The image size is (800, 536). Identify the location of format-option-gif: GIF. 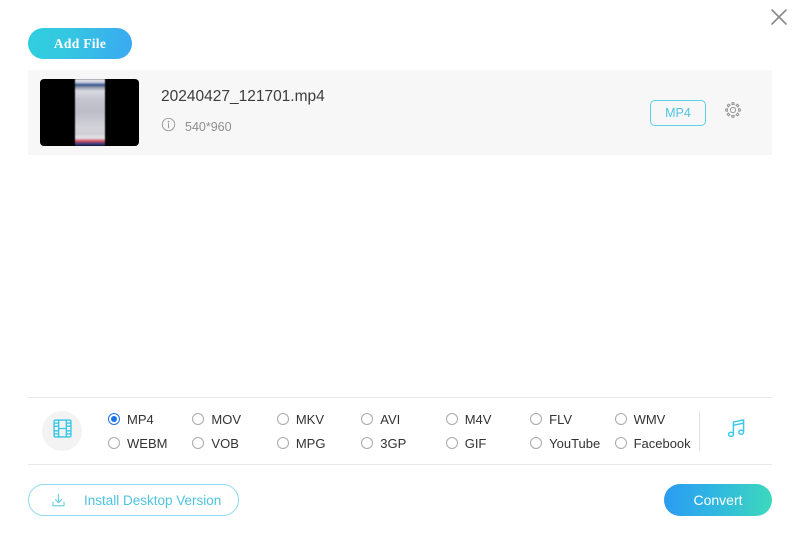
(487, 443).